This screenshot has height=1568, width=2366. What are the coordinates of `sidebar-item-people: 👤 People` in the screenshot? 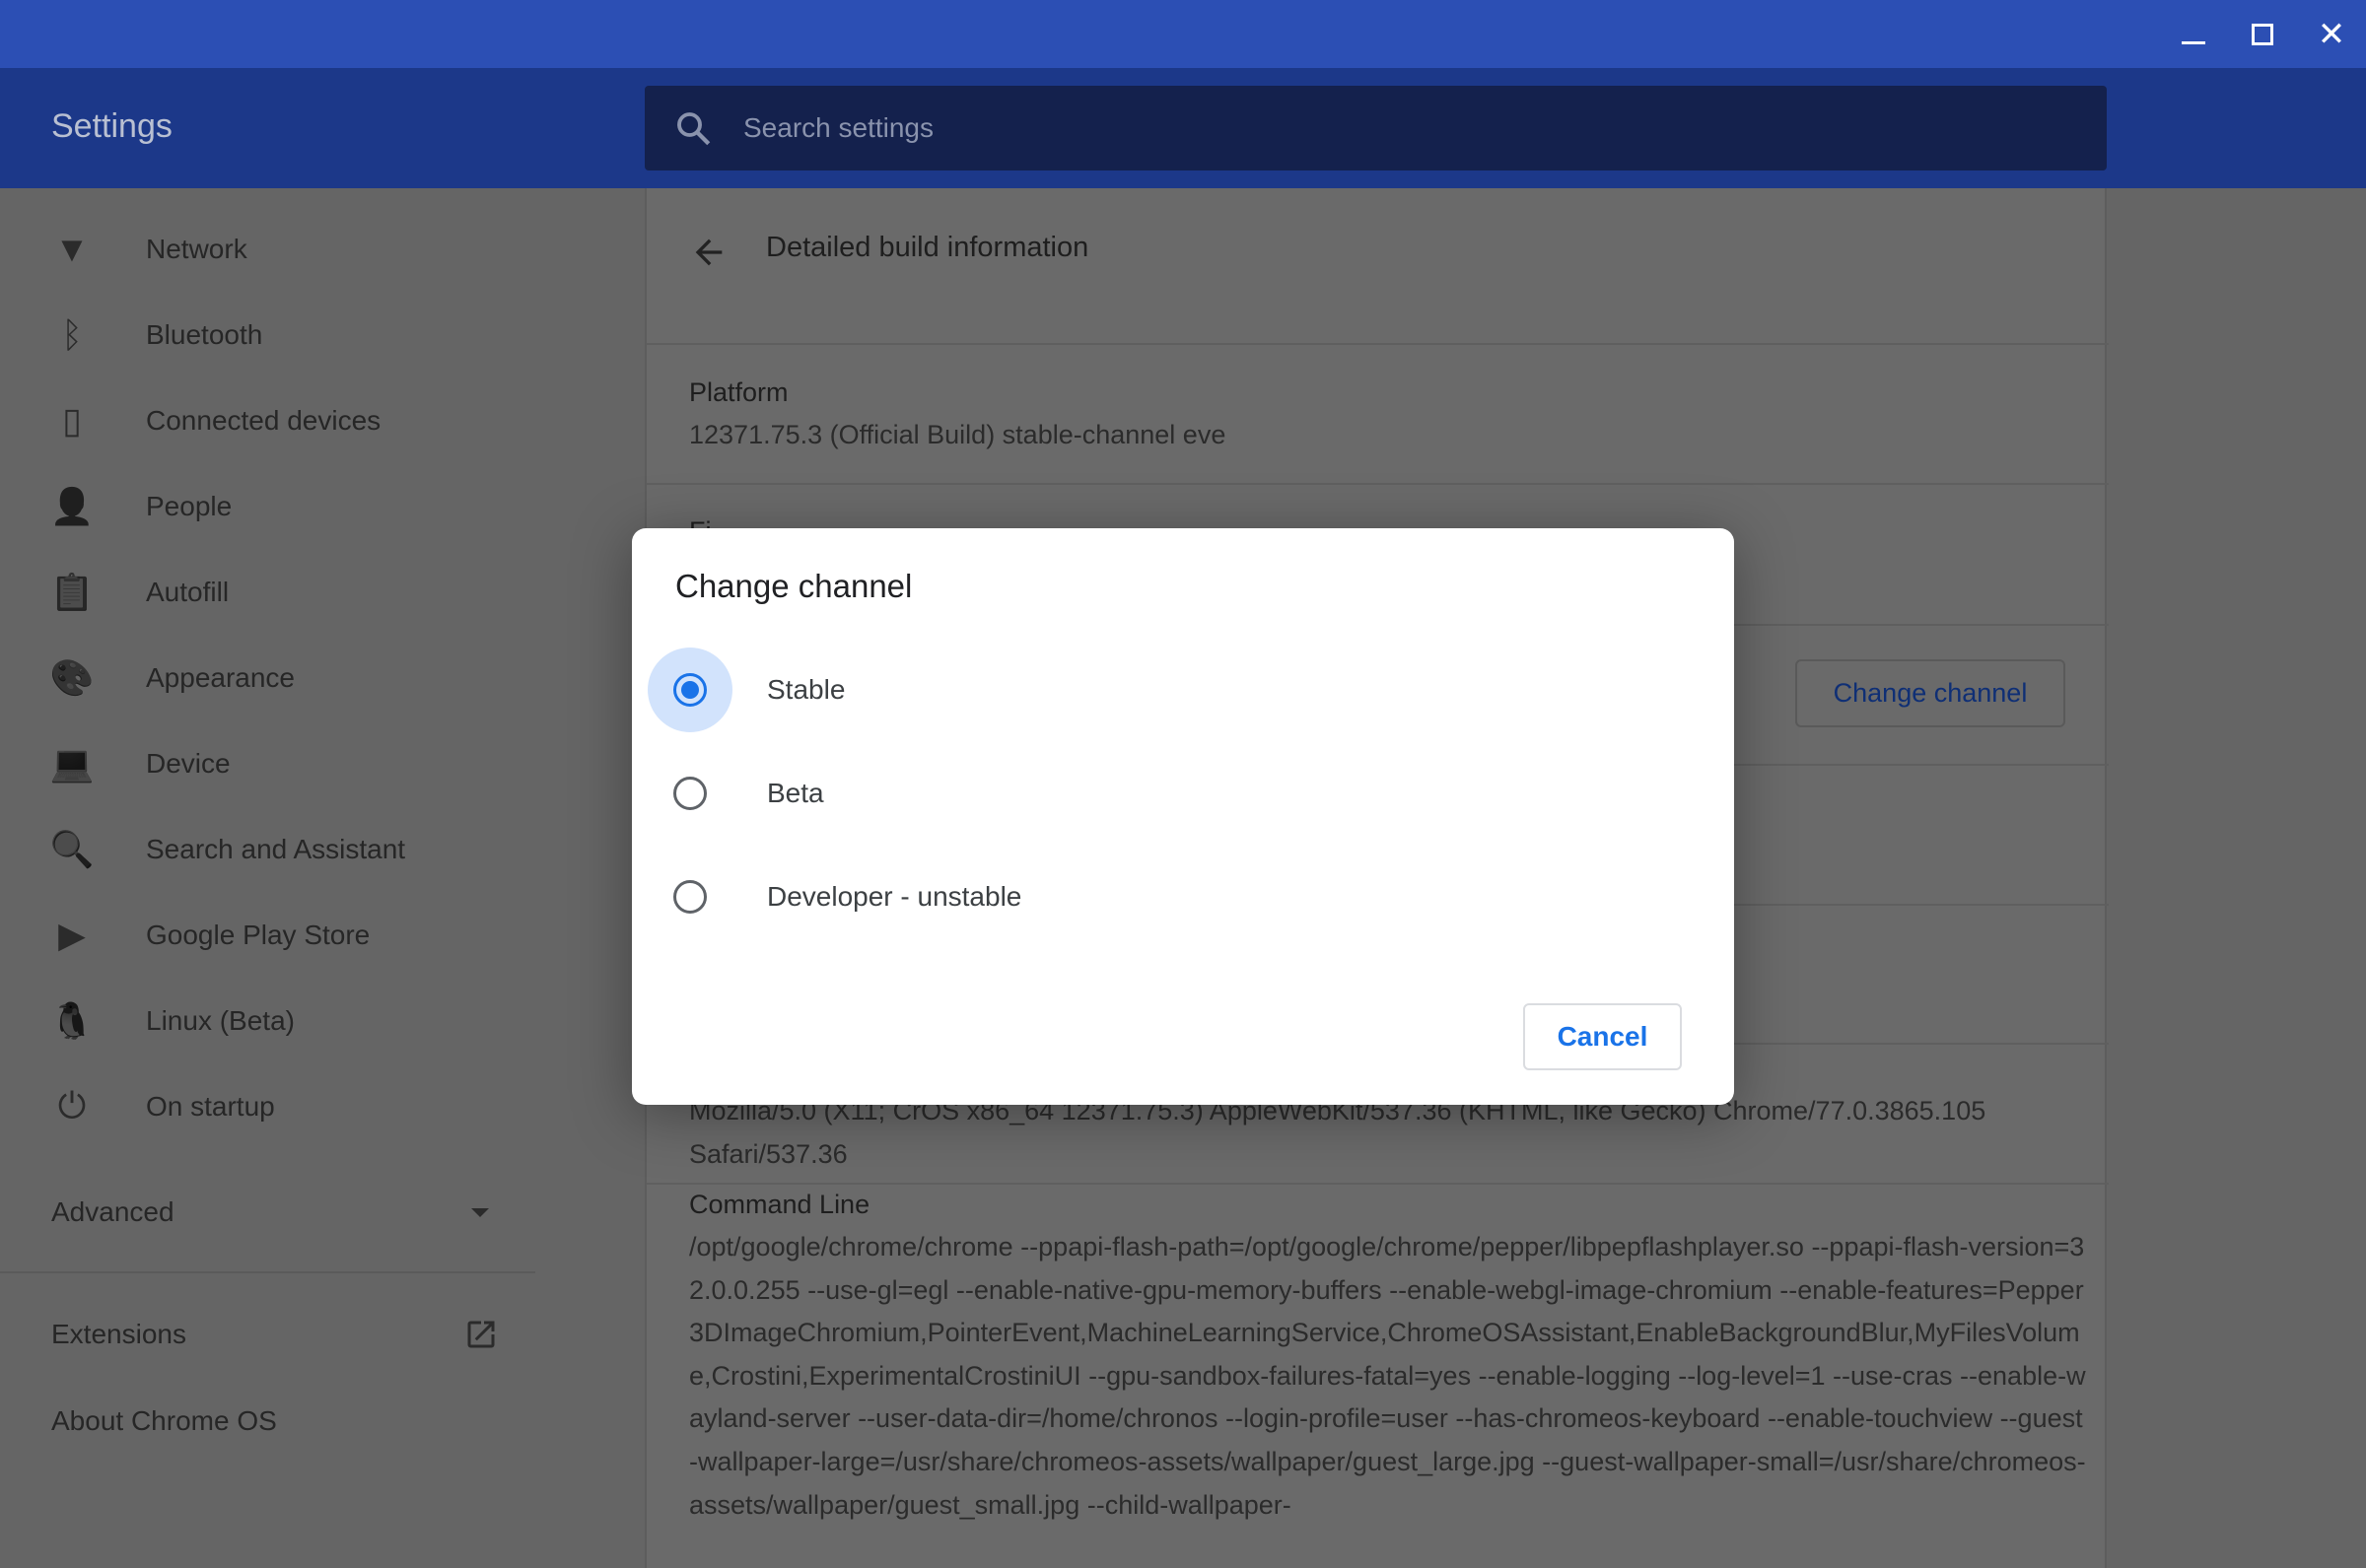 It's located at (296, 506).